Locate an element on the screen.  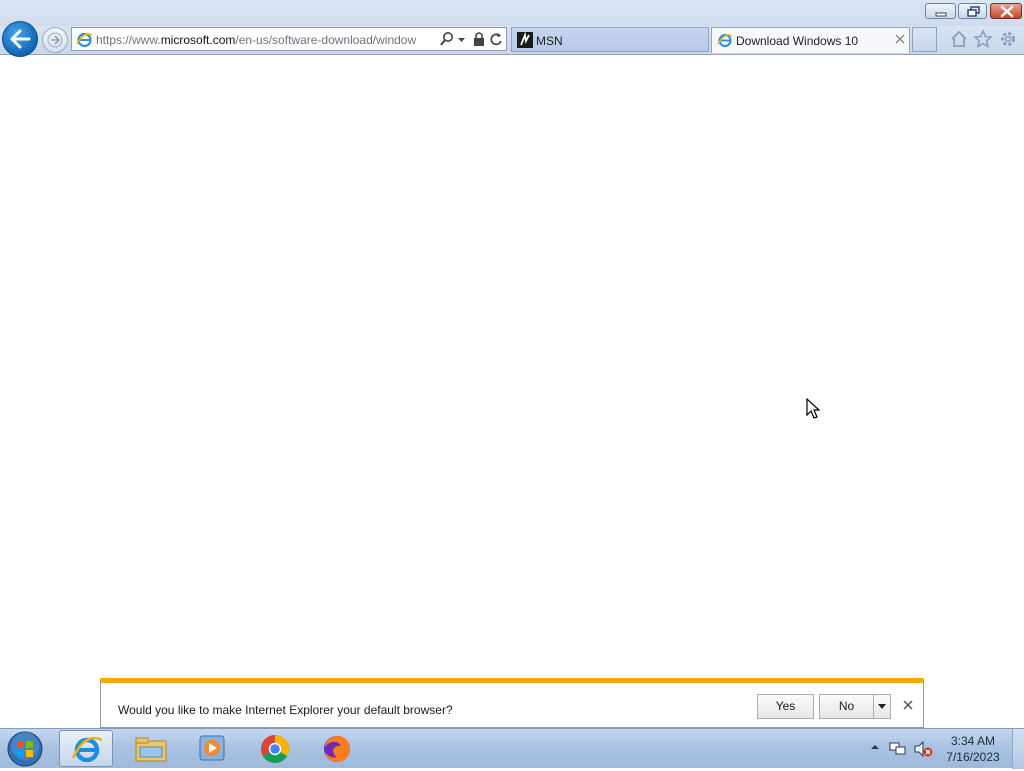
close-window-button is located at coordinates (1006, 11).